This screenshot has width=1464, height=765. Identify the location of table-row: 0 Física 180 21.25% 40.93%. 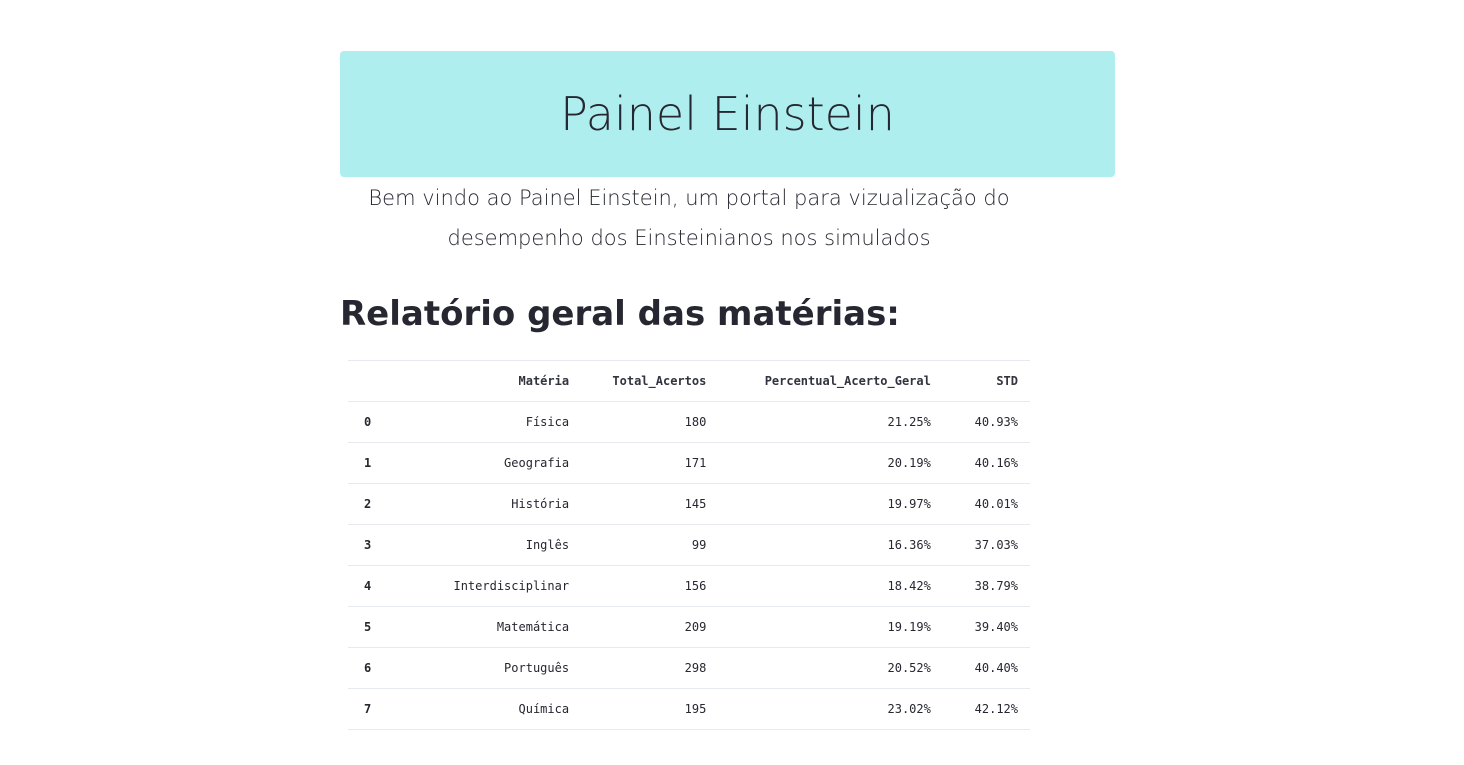
(689, 422).